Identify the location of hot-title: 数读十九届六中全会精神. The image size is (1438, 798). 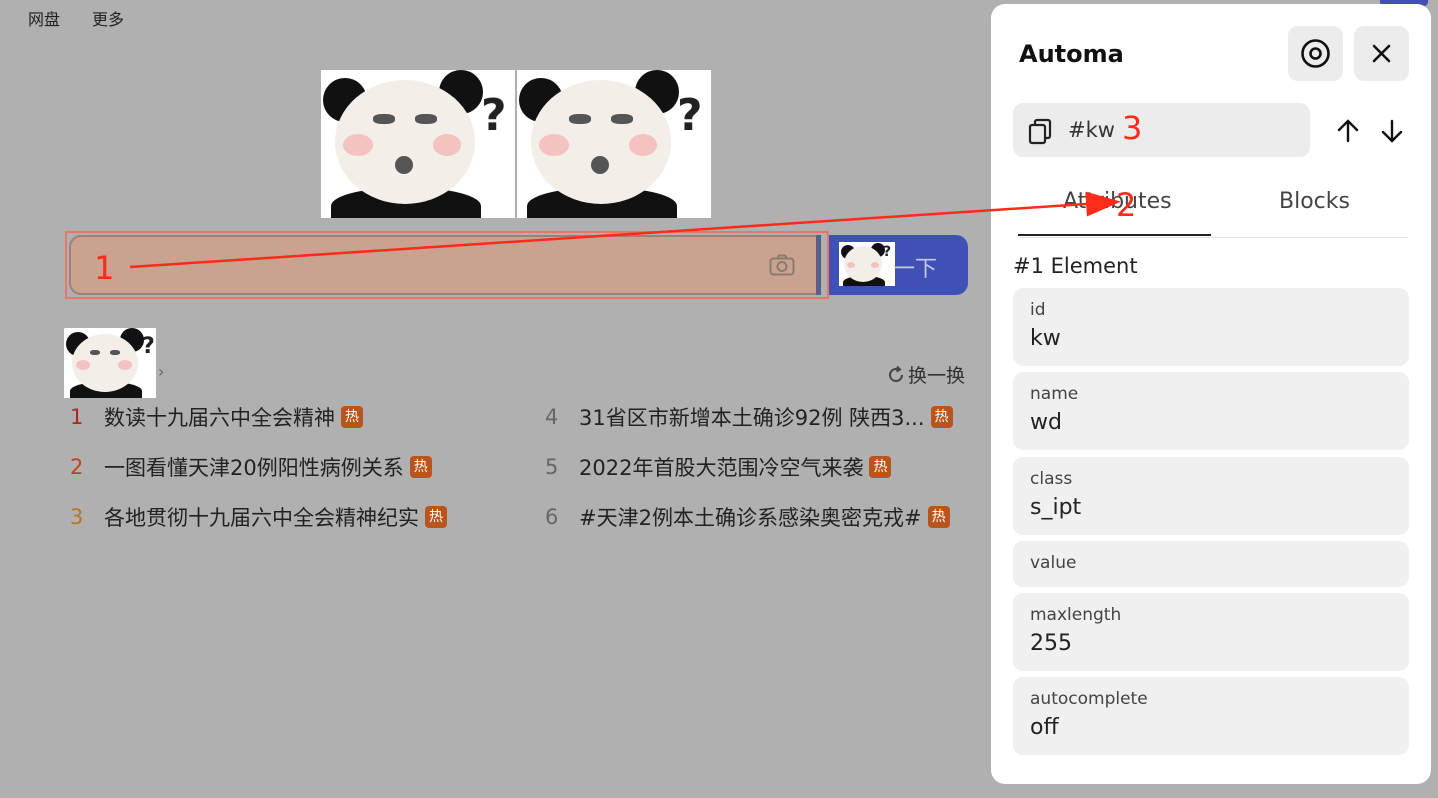
(219, 417).